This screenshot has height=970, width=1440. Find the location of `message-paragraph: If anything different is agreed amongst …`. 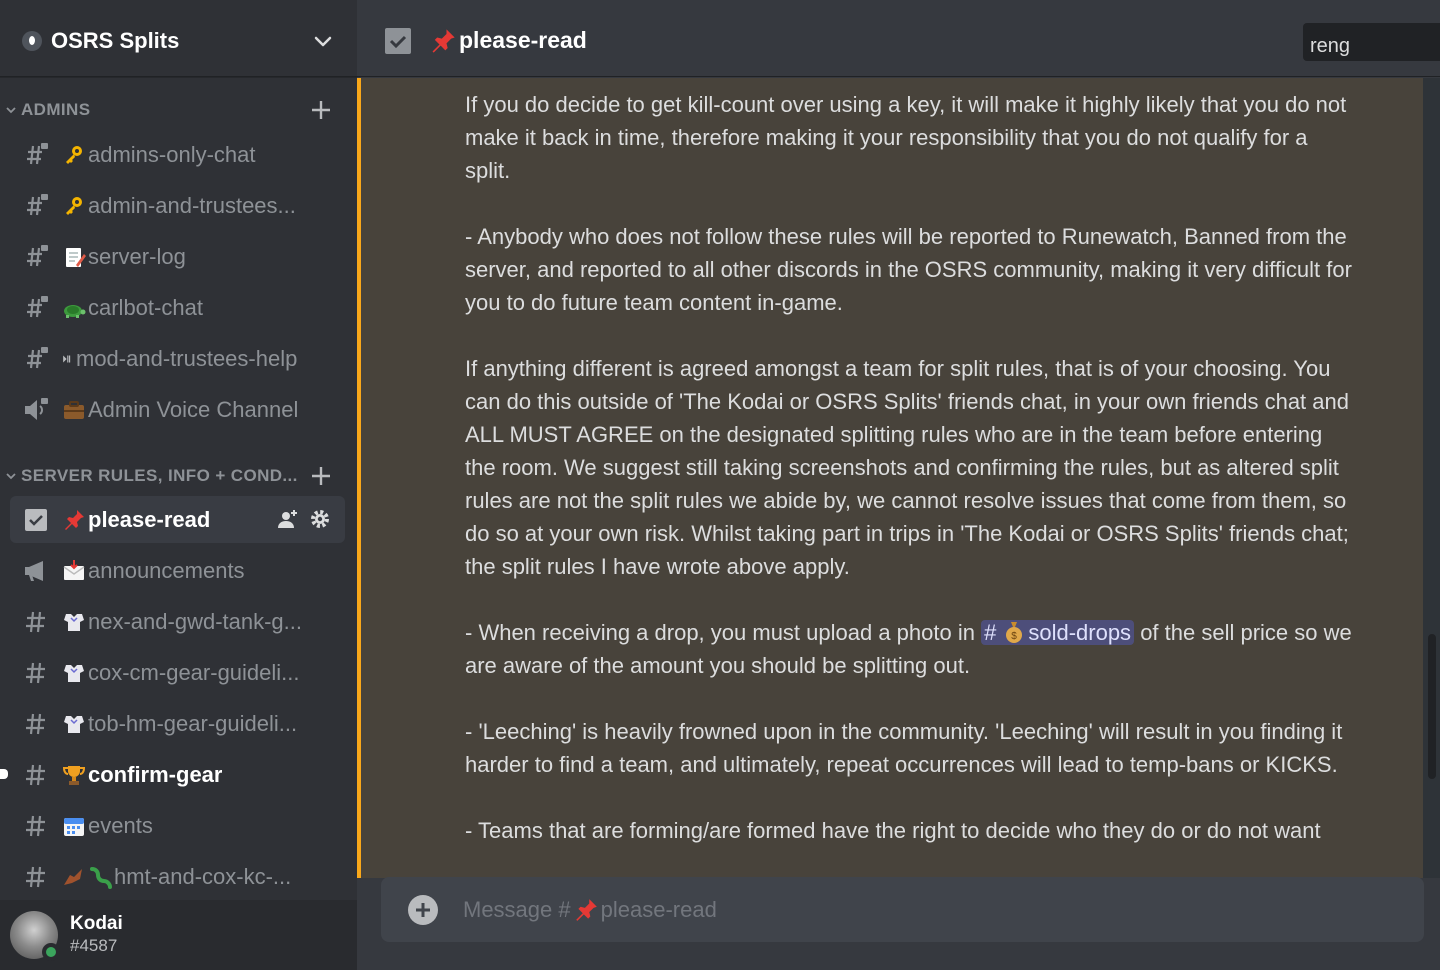

message-paragraph: If anything different is agreed amongst … is located at coordinates (907, 467).